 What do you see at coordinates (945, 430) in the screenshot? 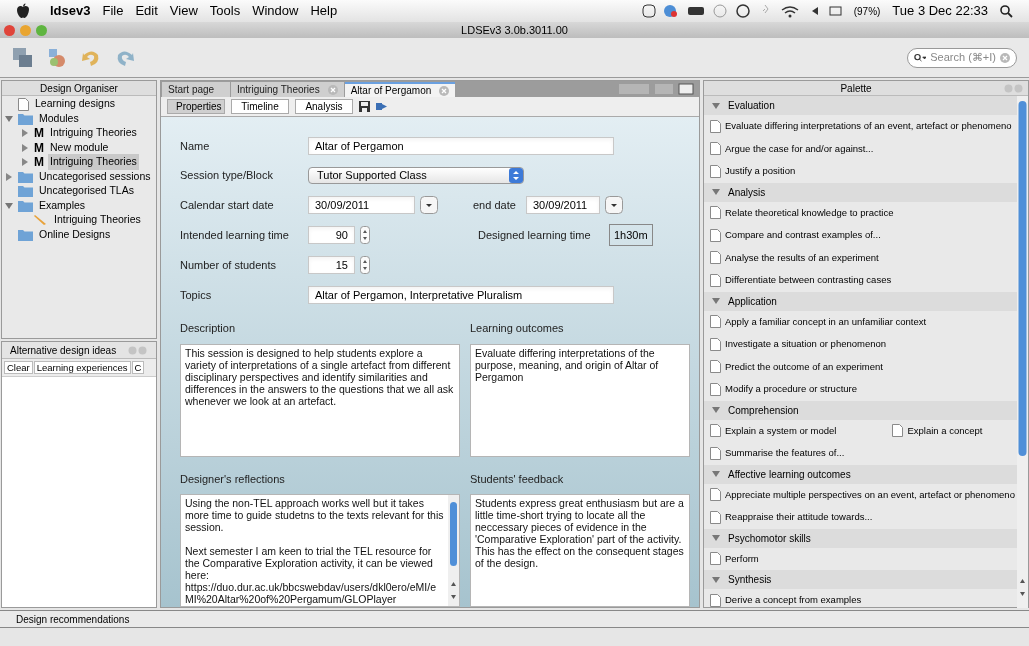
I see `palette-item: Explain a concept` at bounding box center [945, 430].